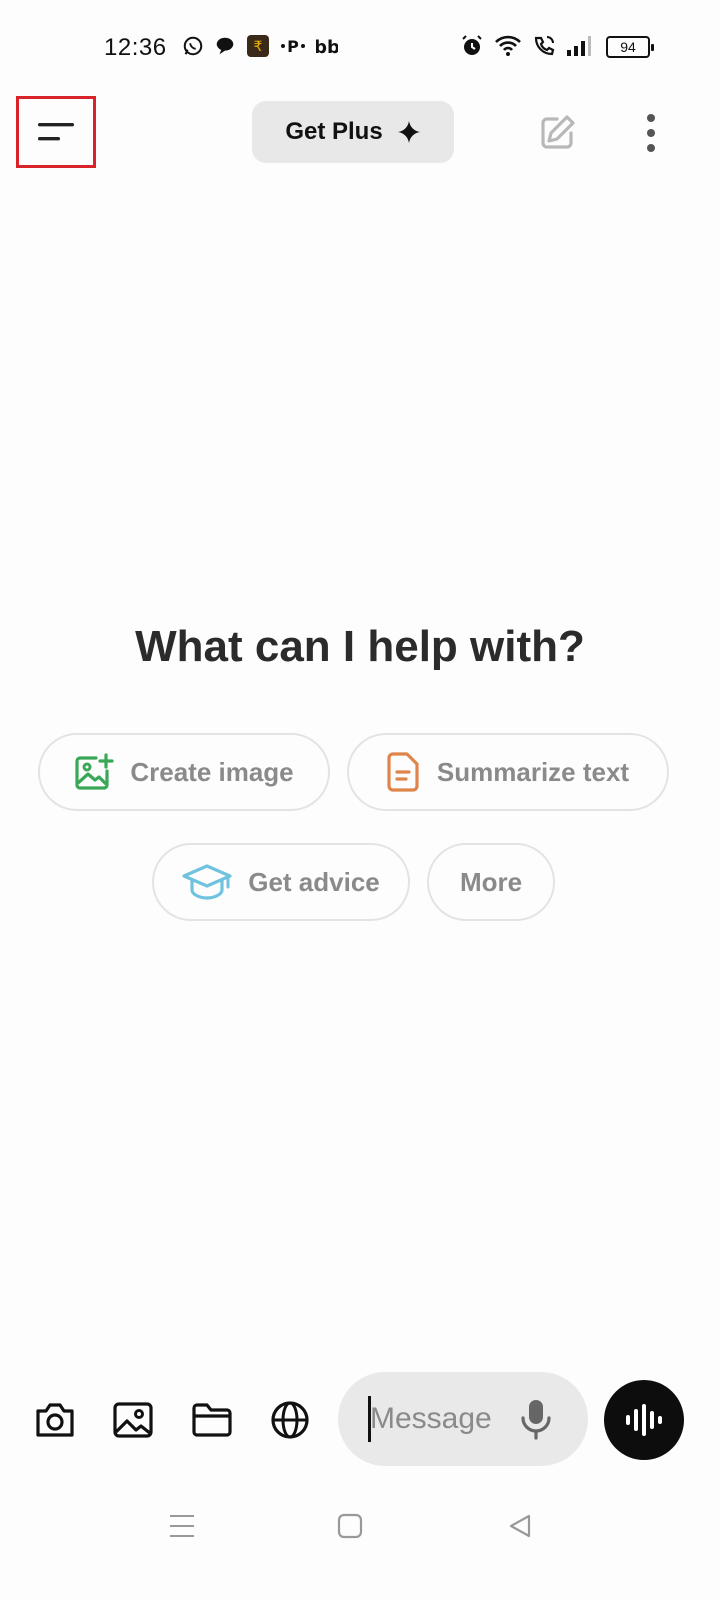 The width and height of the screenshot is (720, 1600). I want to click on more-options-button, so click(651, 133).